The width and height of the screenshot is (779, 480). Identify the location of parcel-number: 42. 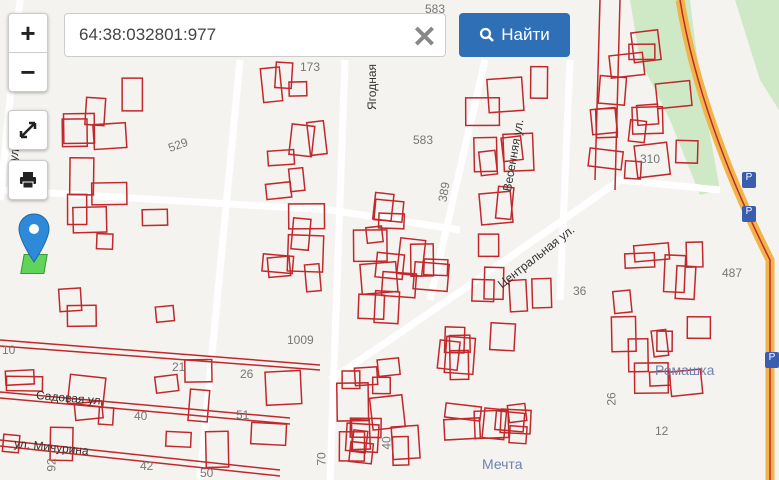
(147, 466).